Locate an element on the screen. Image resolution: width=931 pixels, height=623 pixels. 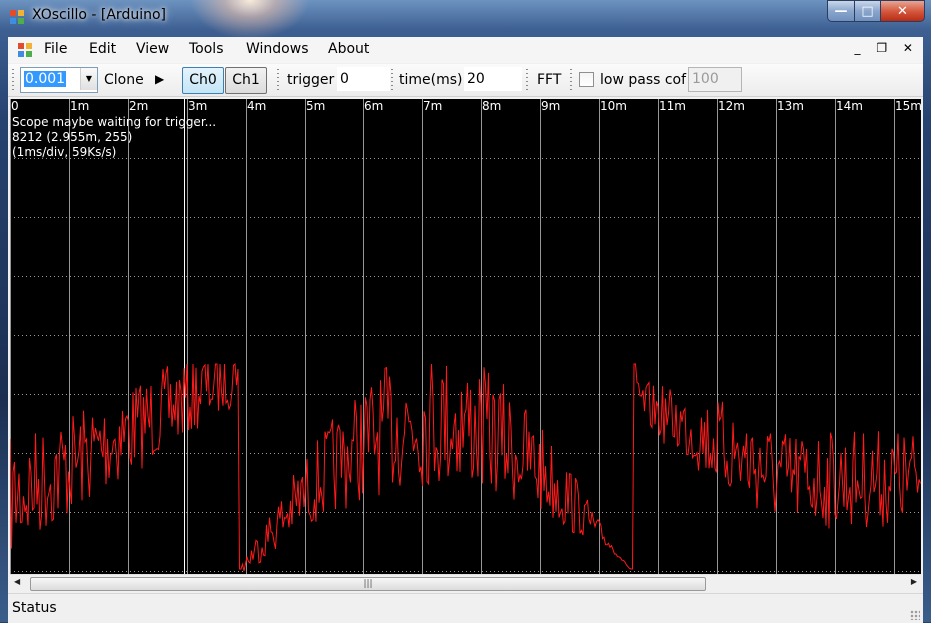
trigger-input: 0 is located at coordinates (363, 79).